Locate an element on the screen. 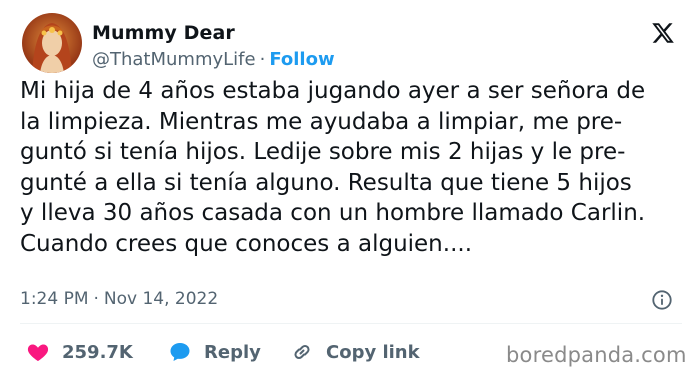 The width and height of the screenshot is (700, 379). follow-button: Follow is located at coordinates (301, 59).